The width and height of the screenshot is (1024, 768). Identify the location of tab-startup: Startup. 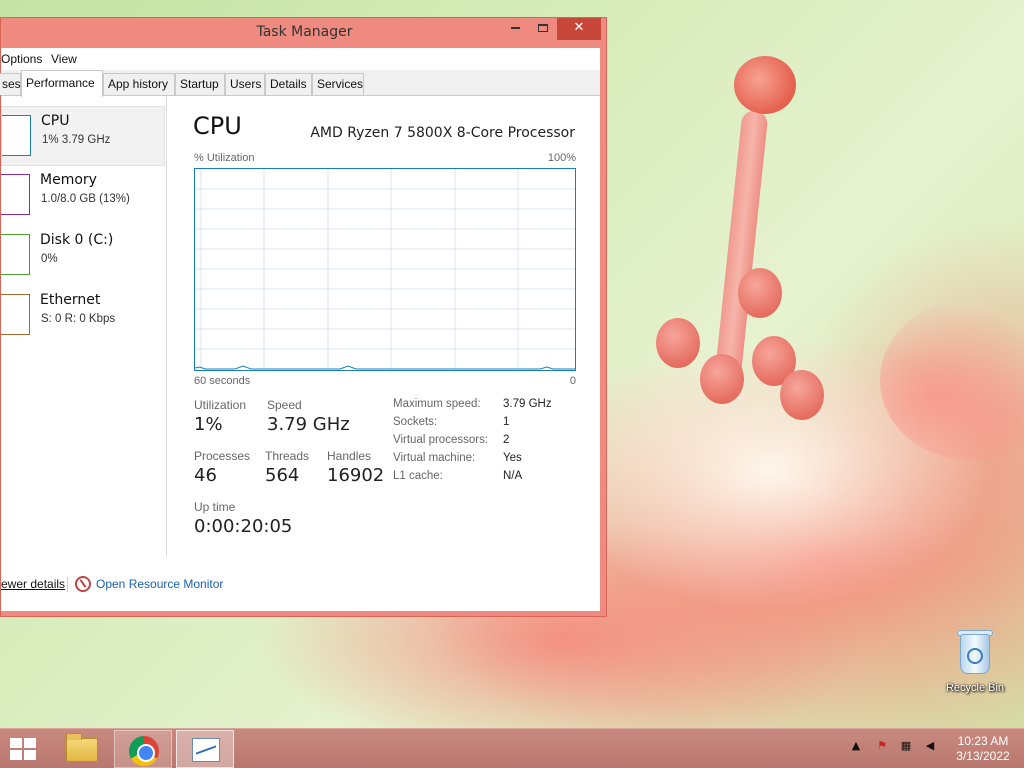
(200, 84).